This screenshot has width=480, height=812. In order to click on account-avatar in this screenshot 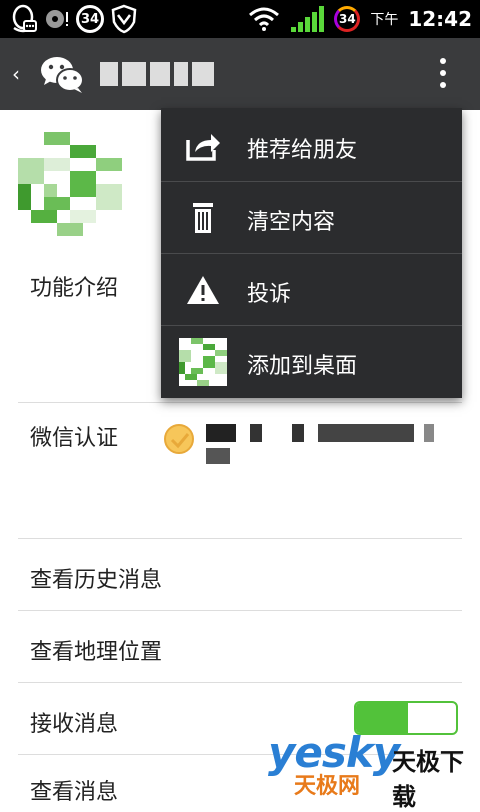, I will do `click(70, 184)`.